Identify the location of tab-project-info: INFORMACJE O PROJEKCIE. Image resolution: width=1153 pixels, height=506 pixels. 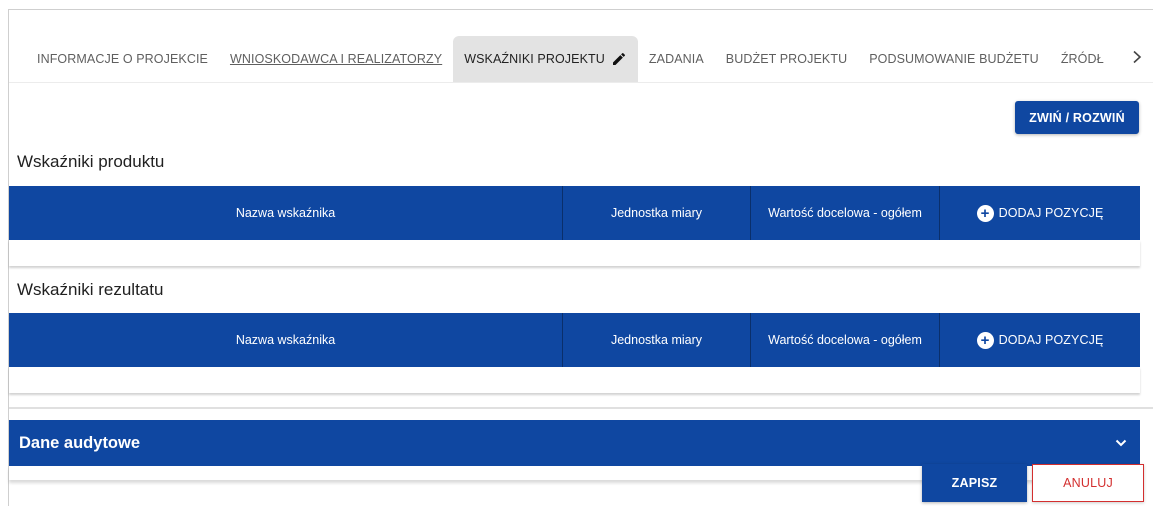
(114, 59).